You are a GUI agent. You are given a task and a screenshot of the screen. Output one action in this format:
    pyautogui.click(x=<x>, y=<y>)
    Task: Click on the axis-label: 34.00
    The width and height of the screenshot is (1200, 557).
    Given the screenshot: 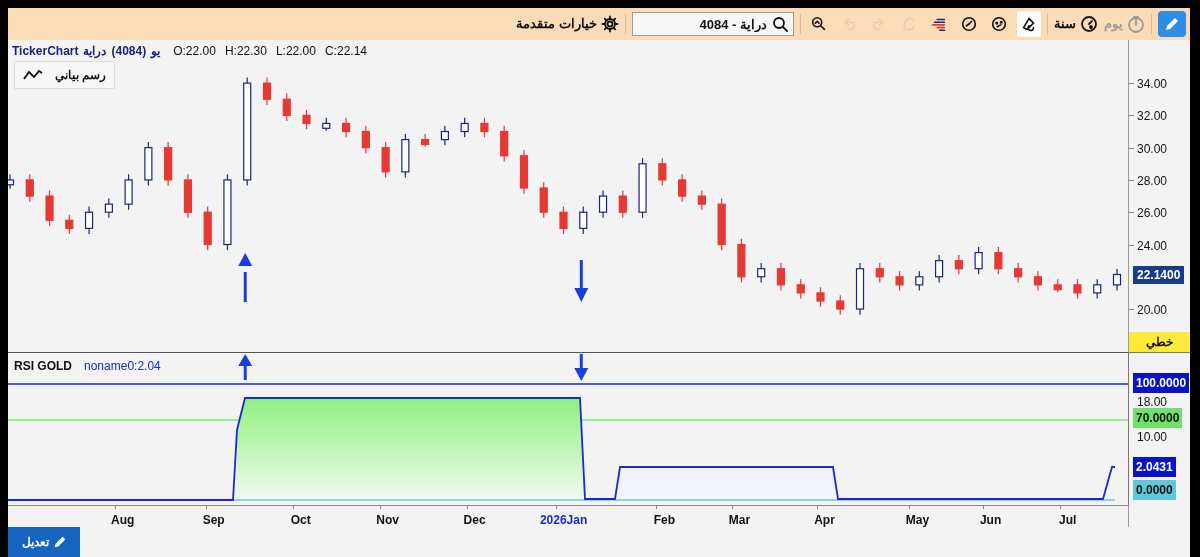 What is the action you would take?
    pyautogui.click(x=1152, y=85)
    